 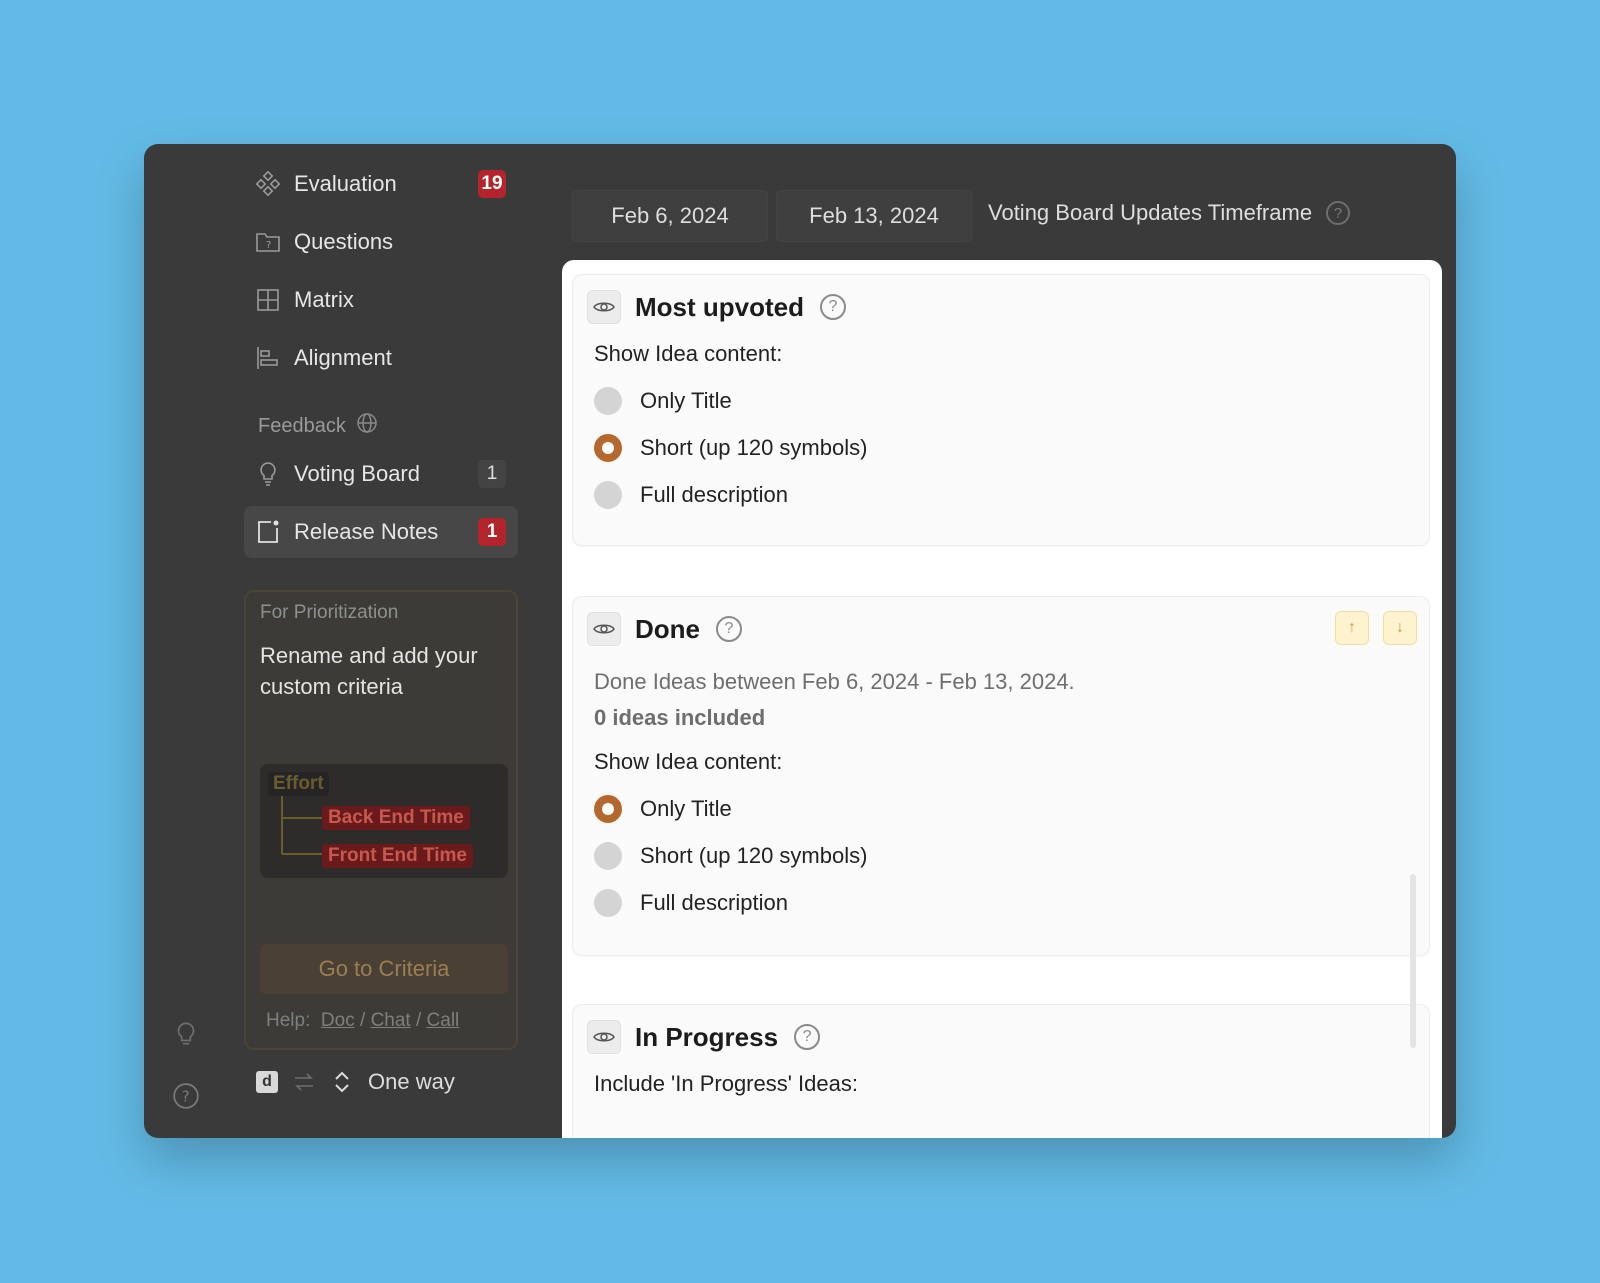 What do you see at coordinates (355, 1082) in the screenshot?
I see `sync-bar: d One way` at bounding box center [355, 1082].